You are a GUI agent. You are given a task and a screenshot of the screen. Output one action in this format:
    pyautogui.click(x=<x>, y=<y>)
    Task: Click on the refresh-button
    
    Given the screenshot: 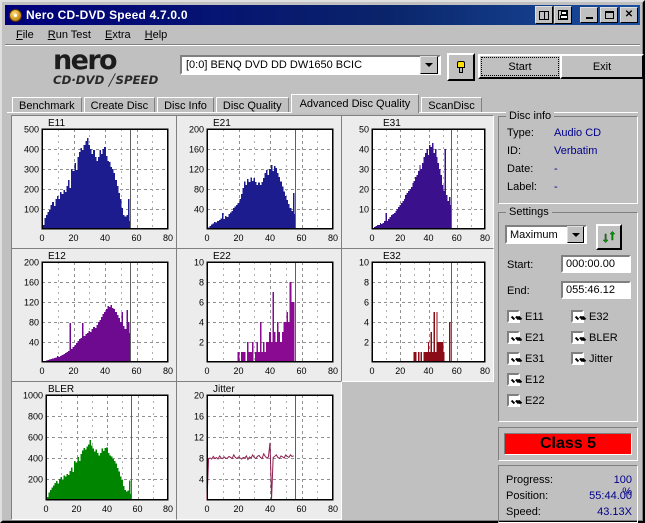 What is the action you would take?
    pyautogui.click(x=609, y=237)
    